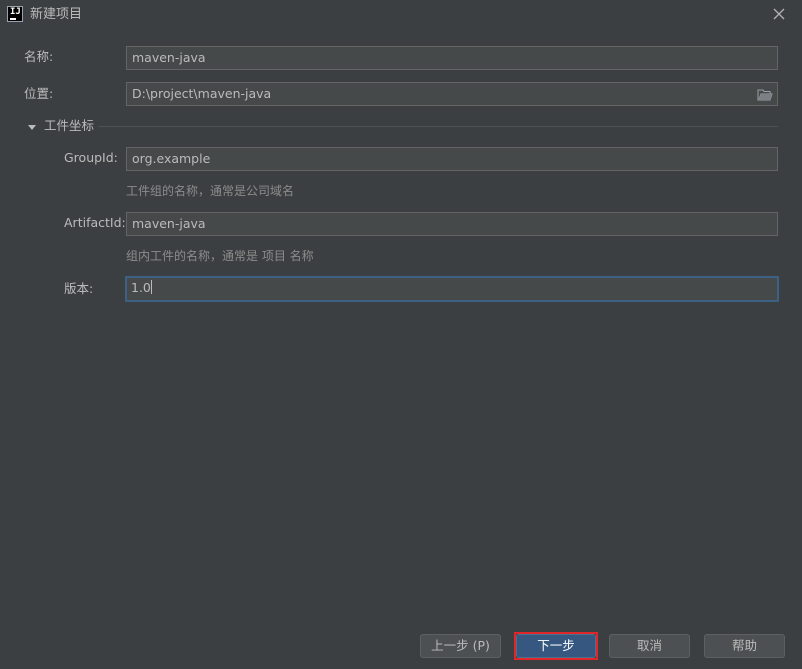 This screenshot has width=802, height=669. I want to click on title-bar: IJ 新建项目, so click(401, 15).